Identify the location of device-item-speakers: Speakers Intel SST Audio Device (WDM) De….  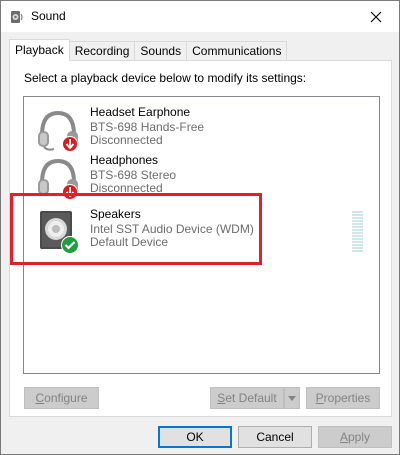
(201, 229).